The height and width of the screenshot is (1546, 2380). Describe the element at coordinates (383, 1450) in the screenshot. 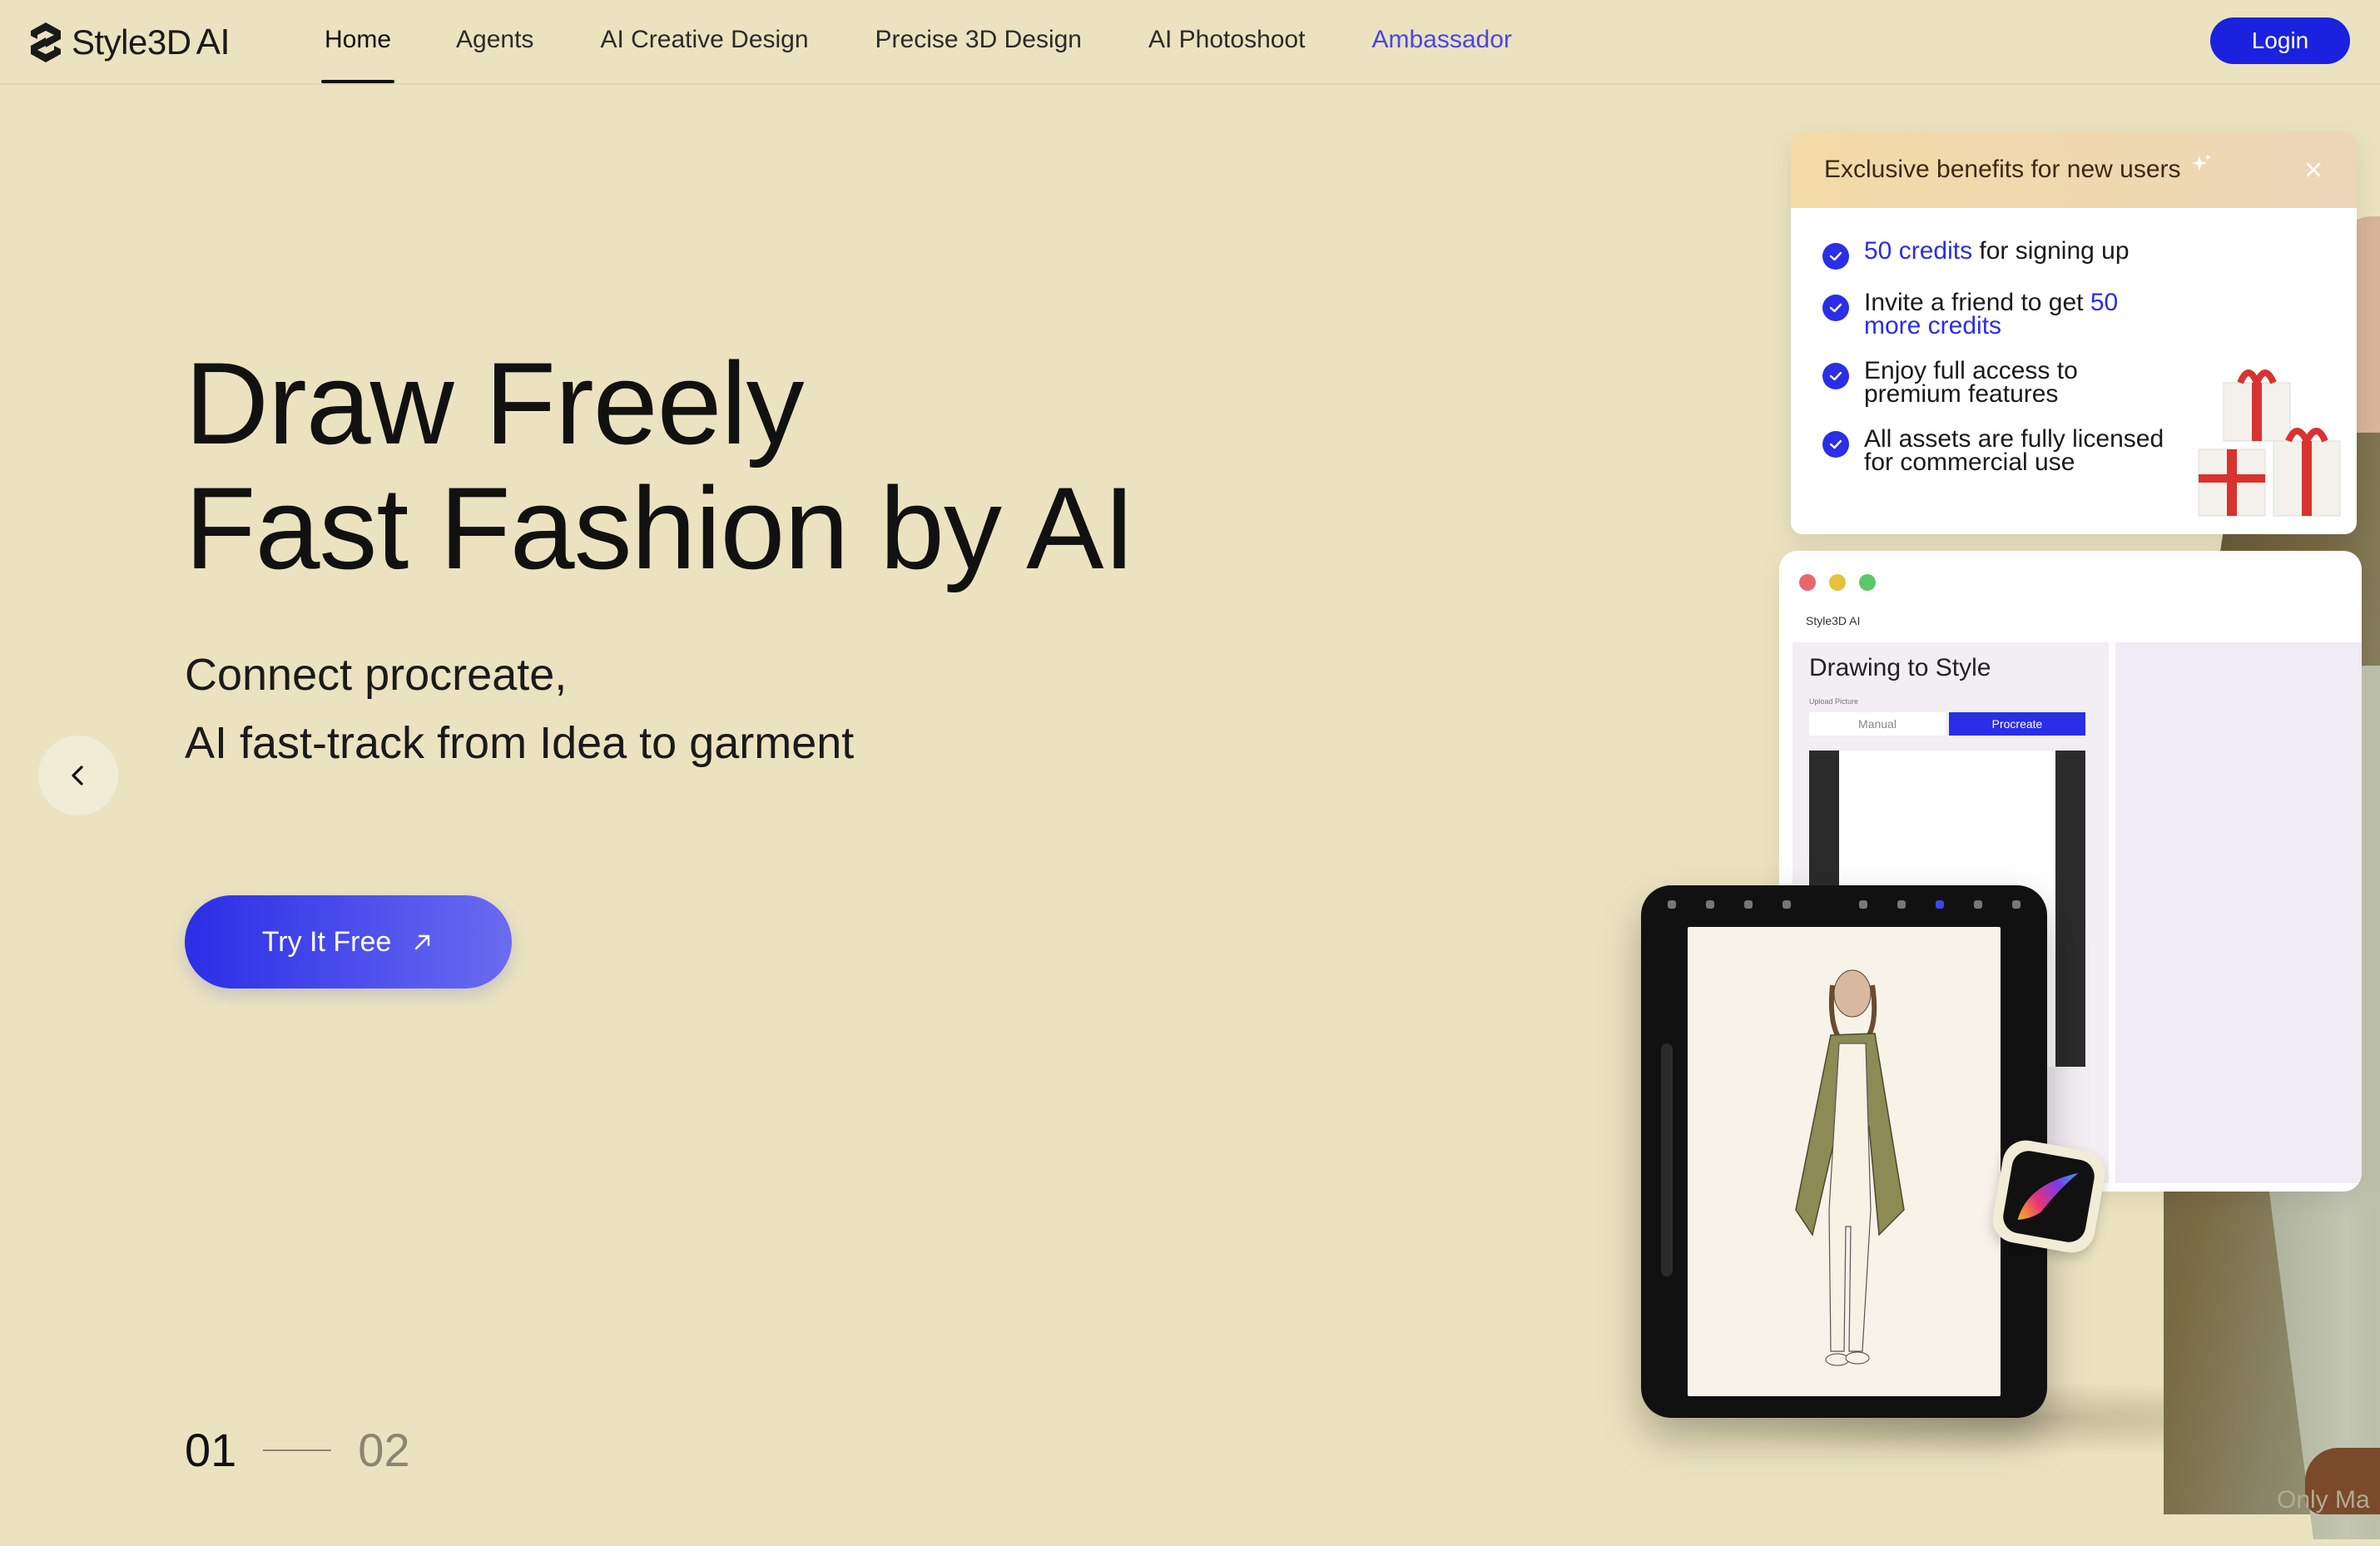

I see `pager-next: 02` at that location.